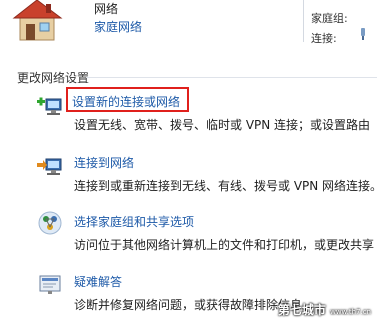 Image resolution: width=377 pixels, height=322 pixels. Describe the element at coordinates (127, 99) in the screenshot. I see `highlight-box` at that location.